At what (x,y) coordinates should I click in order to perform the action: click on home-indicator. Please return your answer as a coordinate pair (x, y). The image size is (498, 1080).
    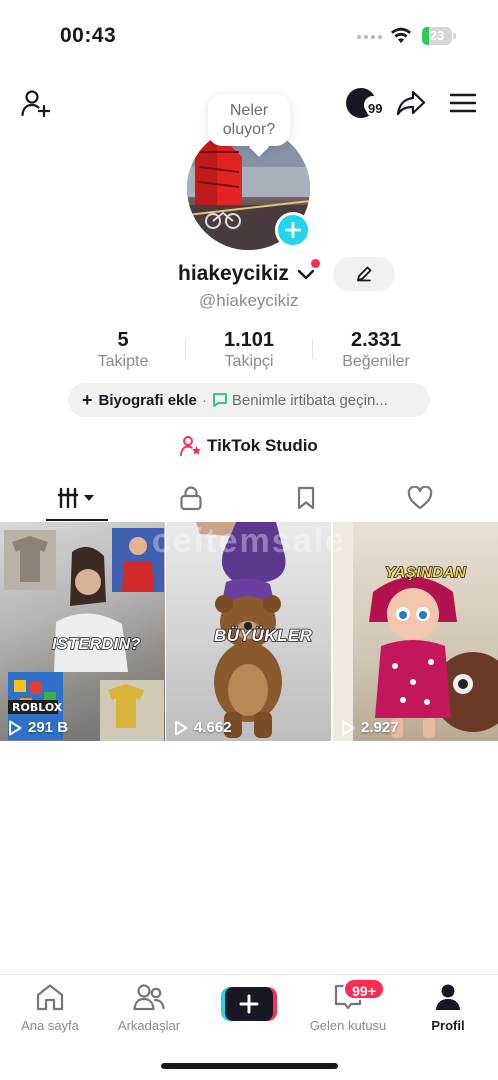
    Looking at the image, I should click on (249, 1066).